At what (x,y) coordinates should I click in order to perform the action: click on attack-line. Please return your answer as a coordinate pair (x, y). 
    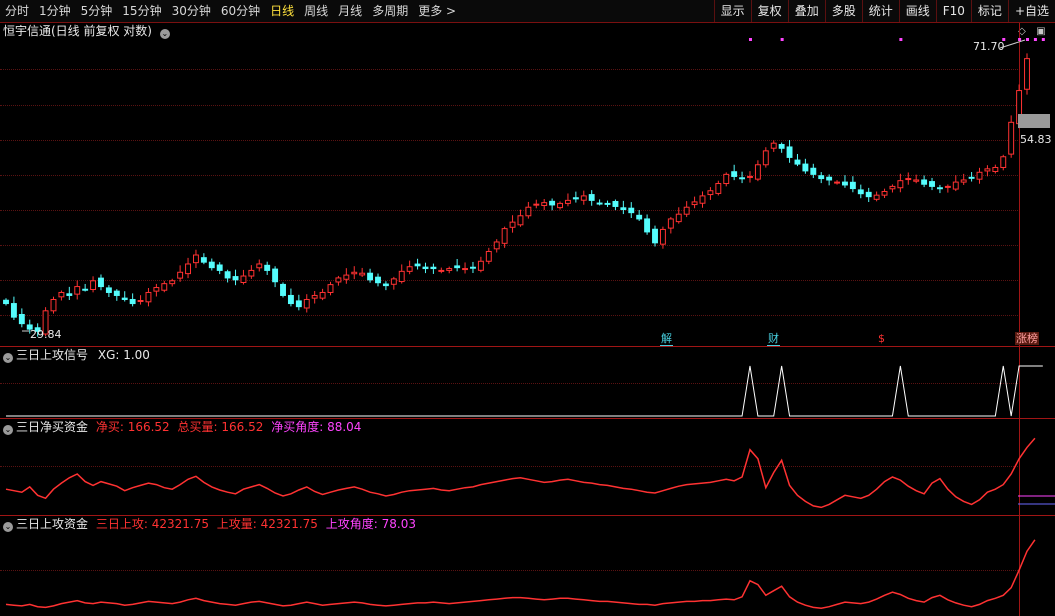
    Looking at the image, I should click on (520, 574).